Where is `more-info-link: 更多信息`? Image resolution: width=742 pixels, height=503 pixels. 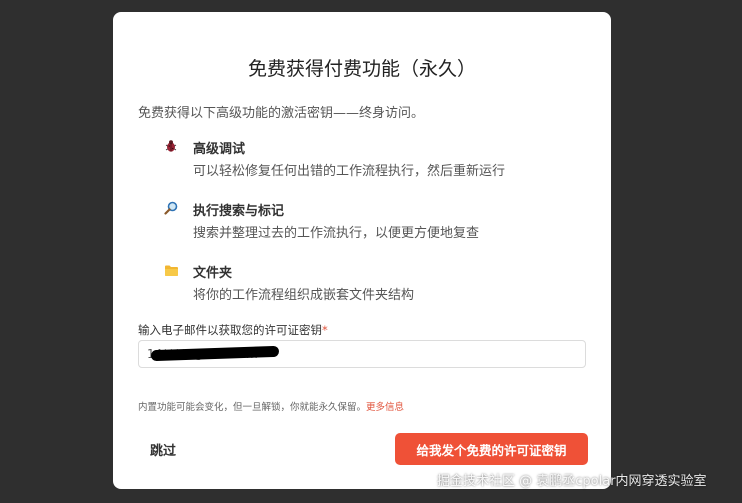 more-info-link: 更多信息 is located at coordinates (385, 407).